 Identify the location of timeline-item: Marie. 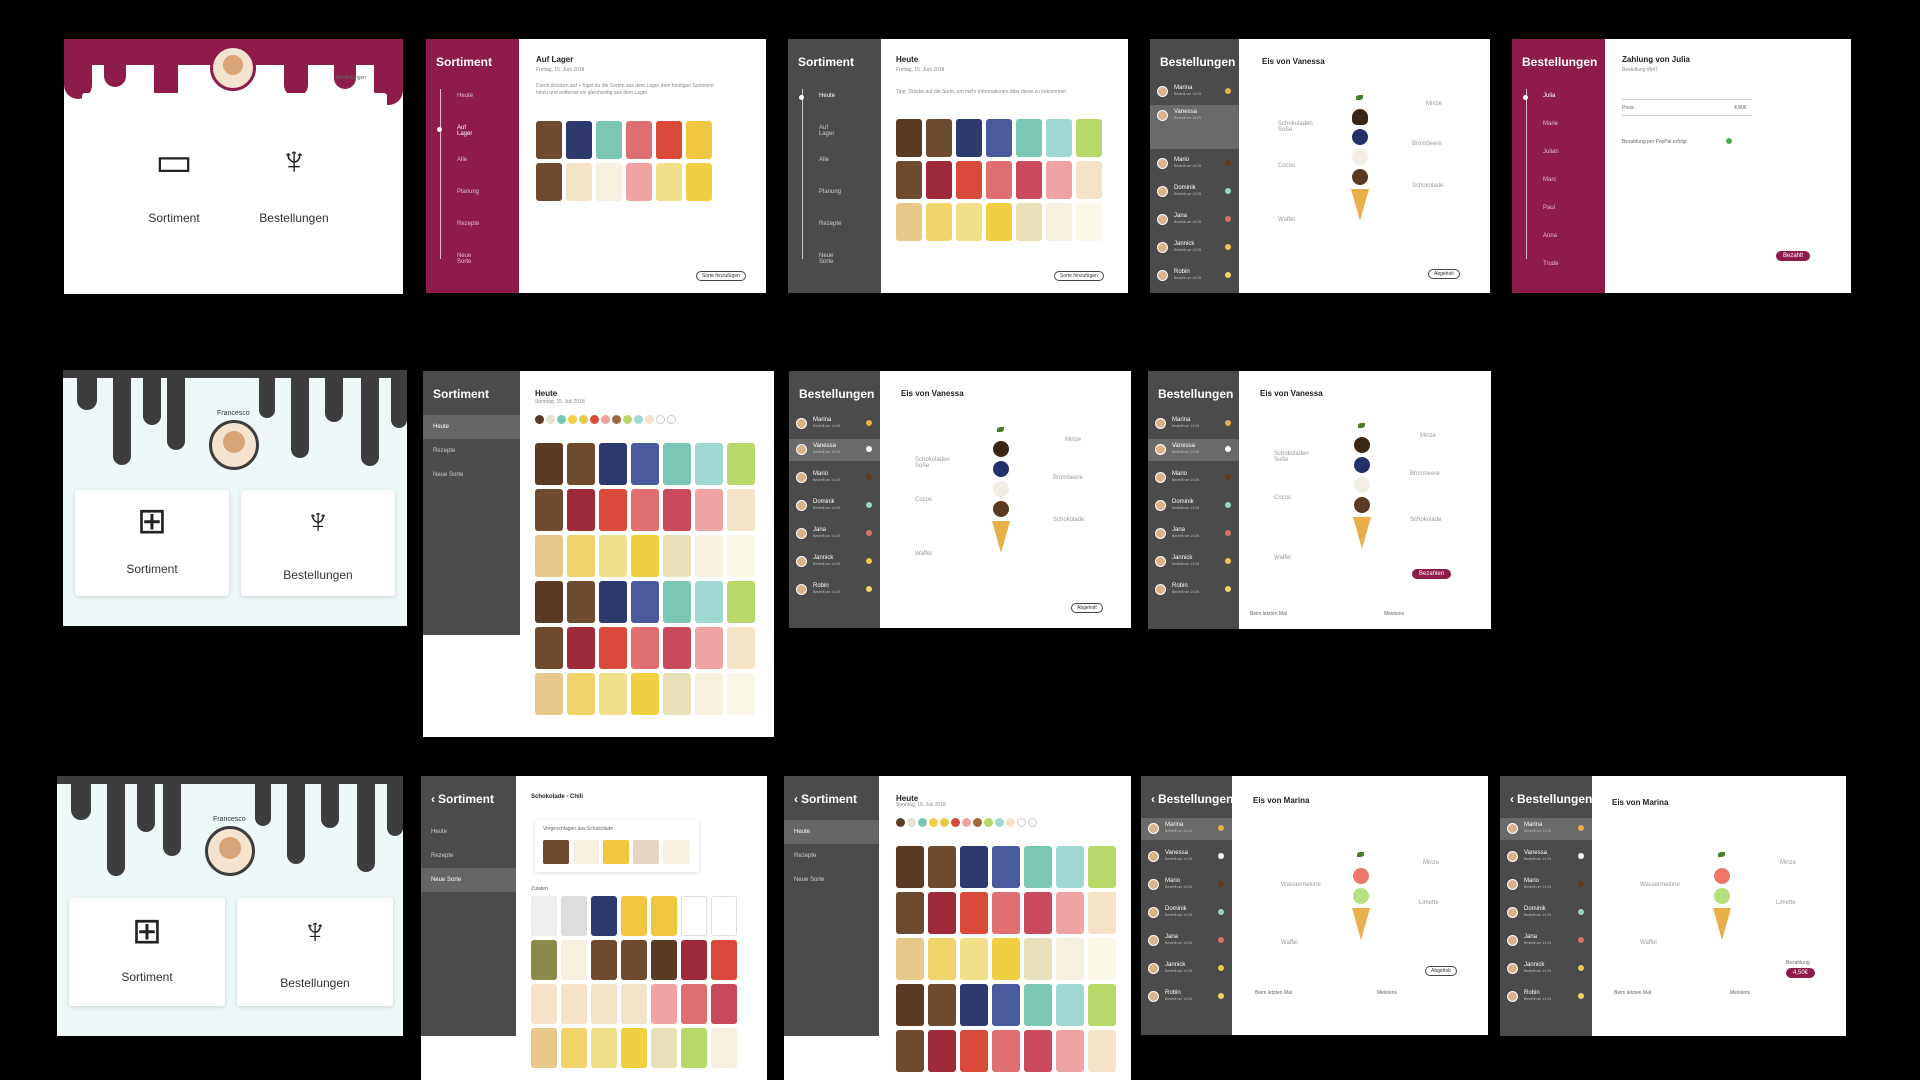
(1550, 124).